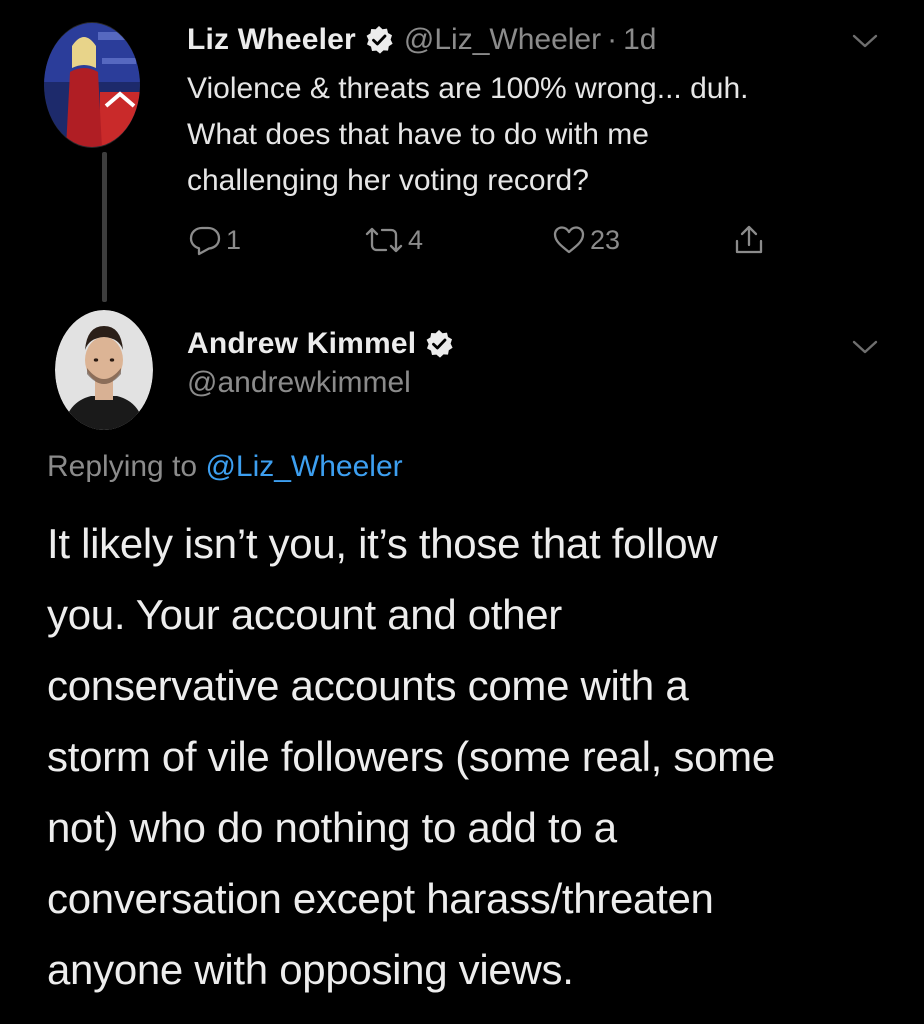 This screenshot has width=924, height=1024. I want to click on replying-to-line: Replying to @Liz_Wheeler, so click(225, 467).